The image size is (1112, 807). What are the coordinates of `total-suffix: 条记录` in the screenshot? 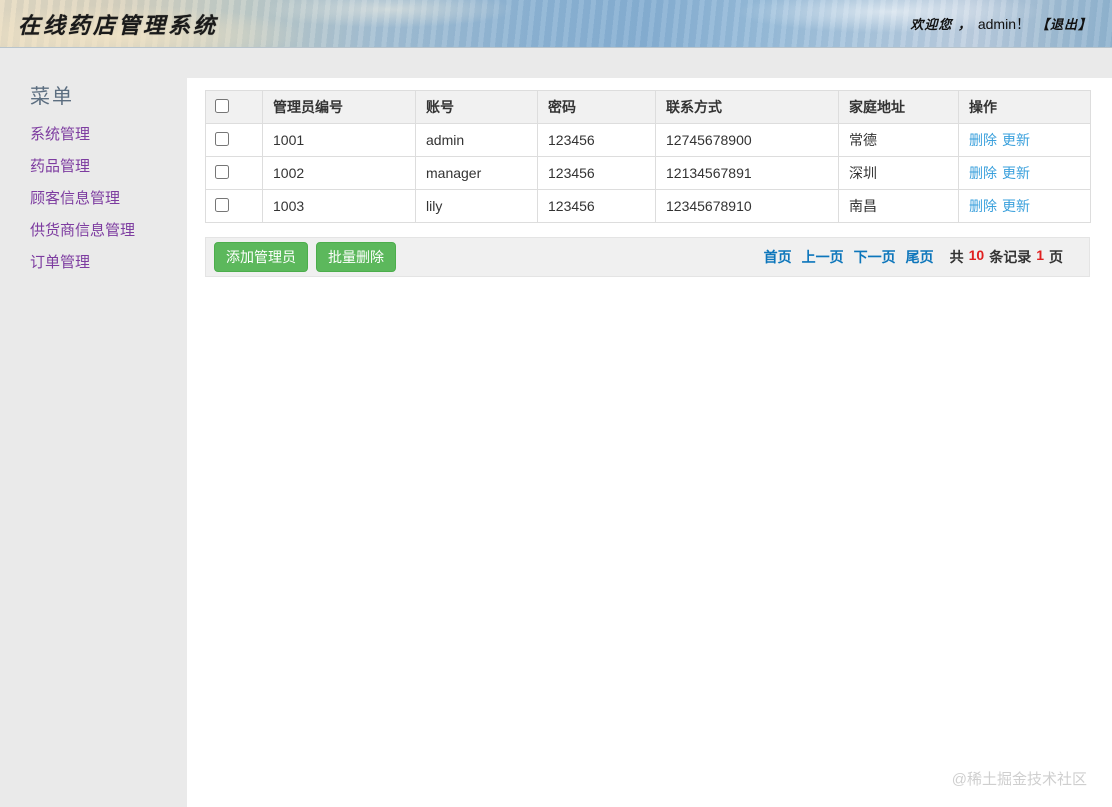 It's located at (1010, 257).